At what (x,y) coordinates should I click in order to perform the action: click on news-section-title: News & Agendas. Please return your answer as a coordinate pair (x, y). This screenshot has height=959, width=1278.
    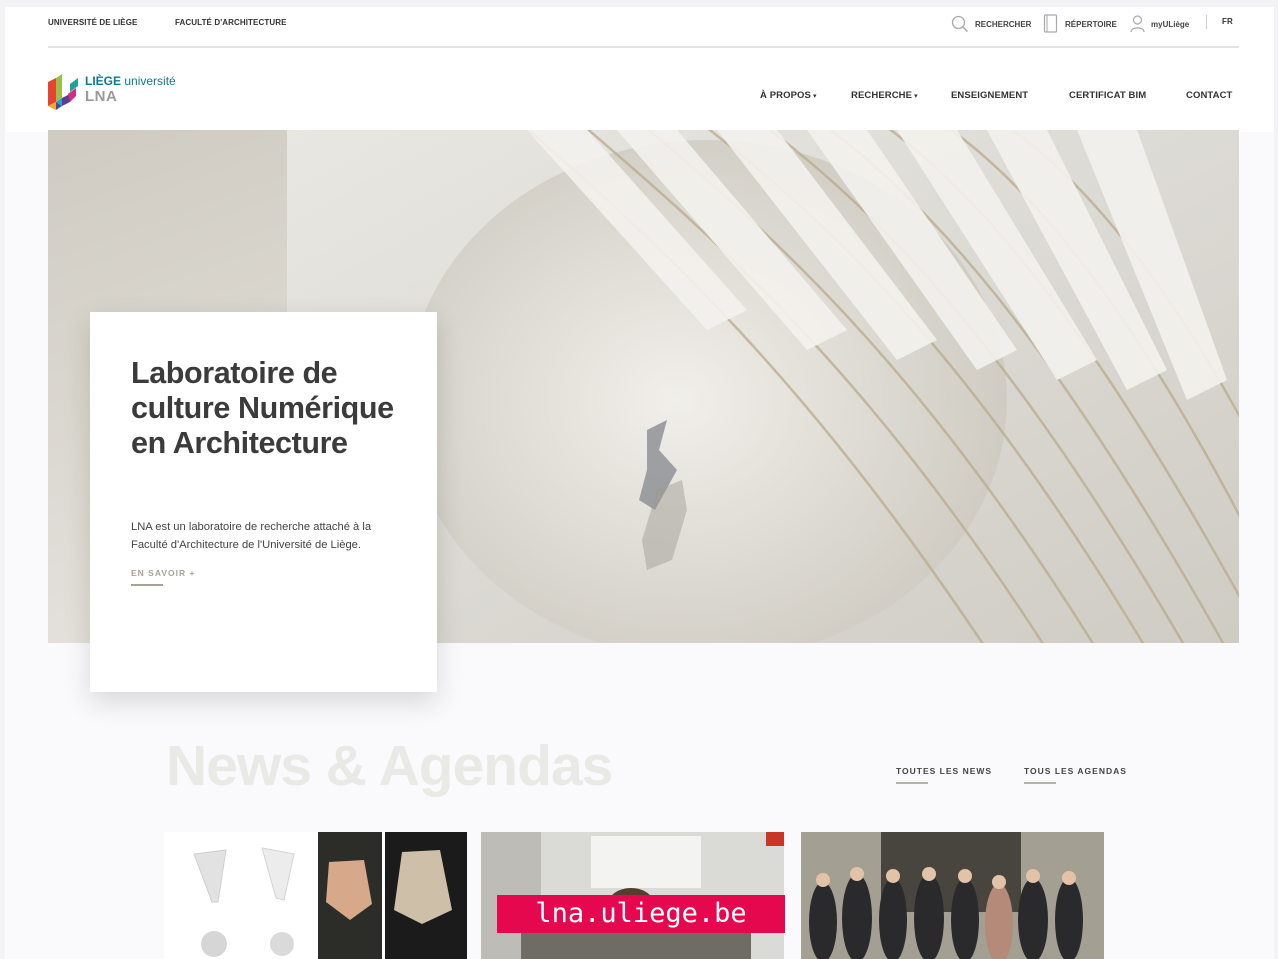
    Looking at the image, I should click on (389, 766).